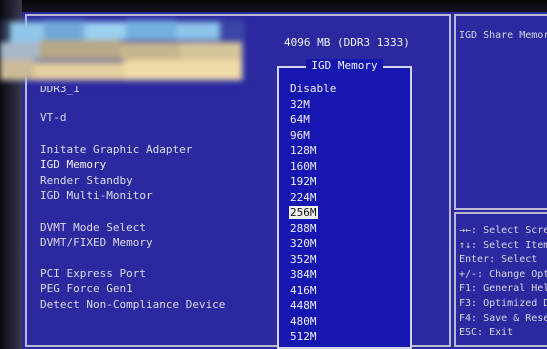 Image resolution: width=547 pixels, height=349 pixels. Describe the element at coordinates (303, 181) in the screenshot. I see `popup-option-192m: 192M` at that location.